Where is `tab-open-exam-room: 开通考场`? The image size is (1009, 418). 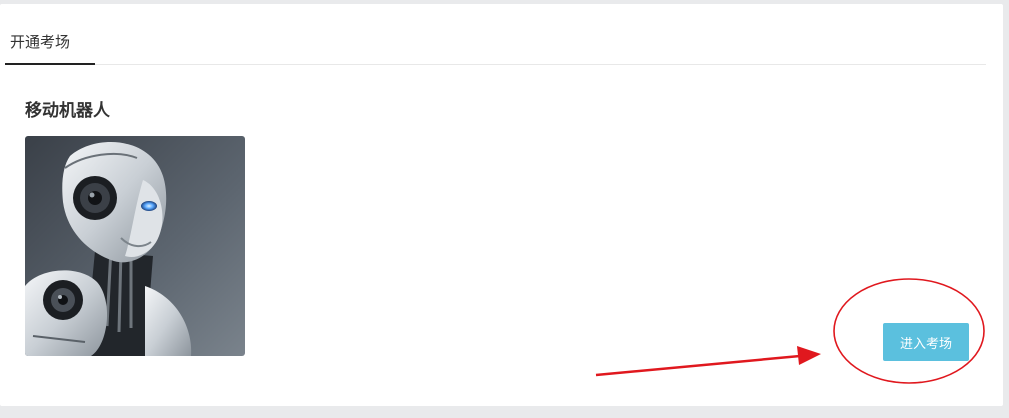 tab-open-exam-room: 开通考场 is located at coordinates (50, 34).